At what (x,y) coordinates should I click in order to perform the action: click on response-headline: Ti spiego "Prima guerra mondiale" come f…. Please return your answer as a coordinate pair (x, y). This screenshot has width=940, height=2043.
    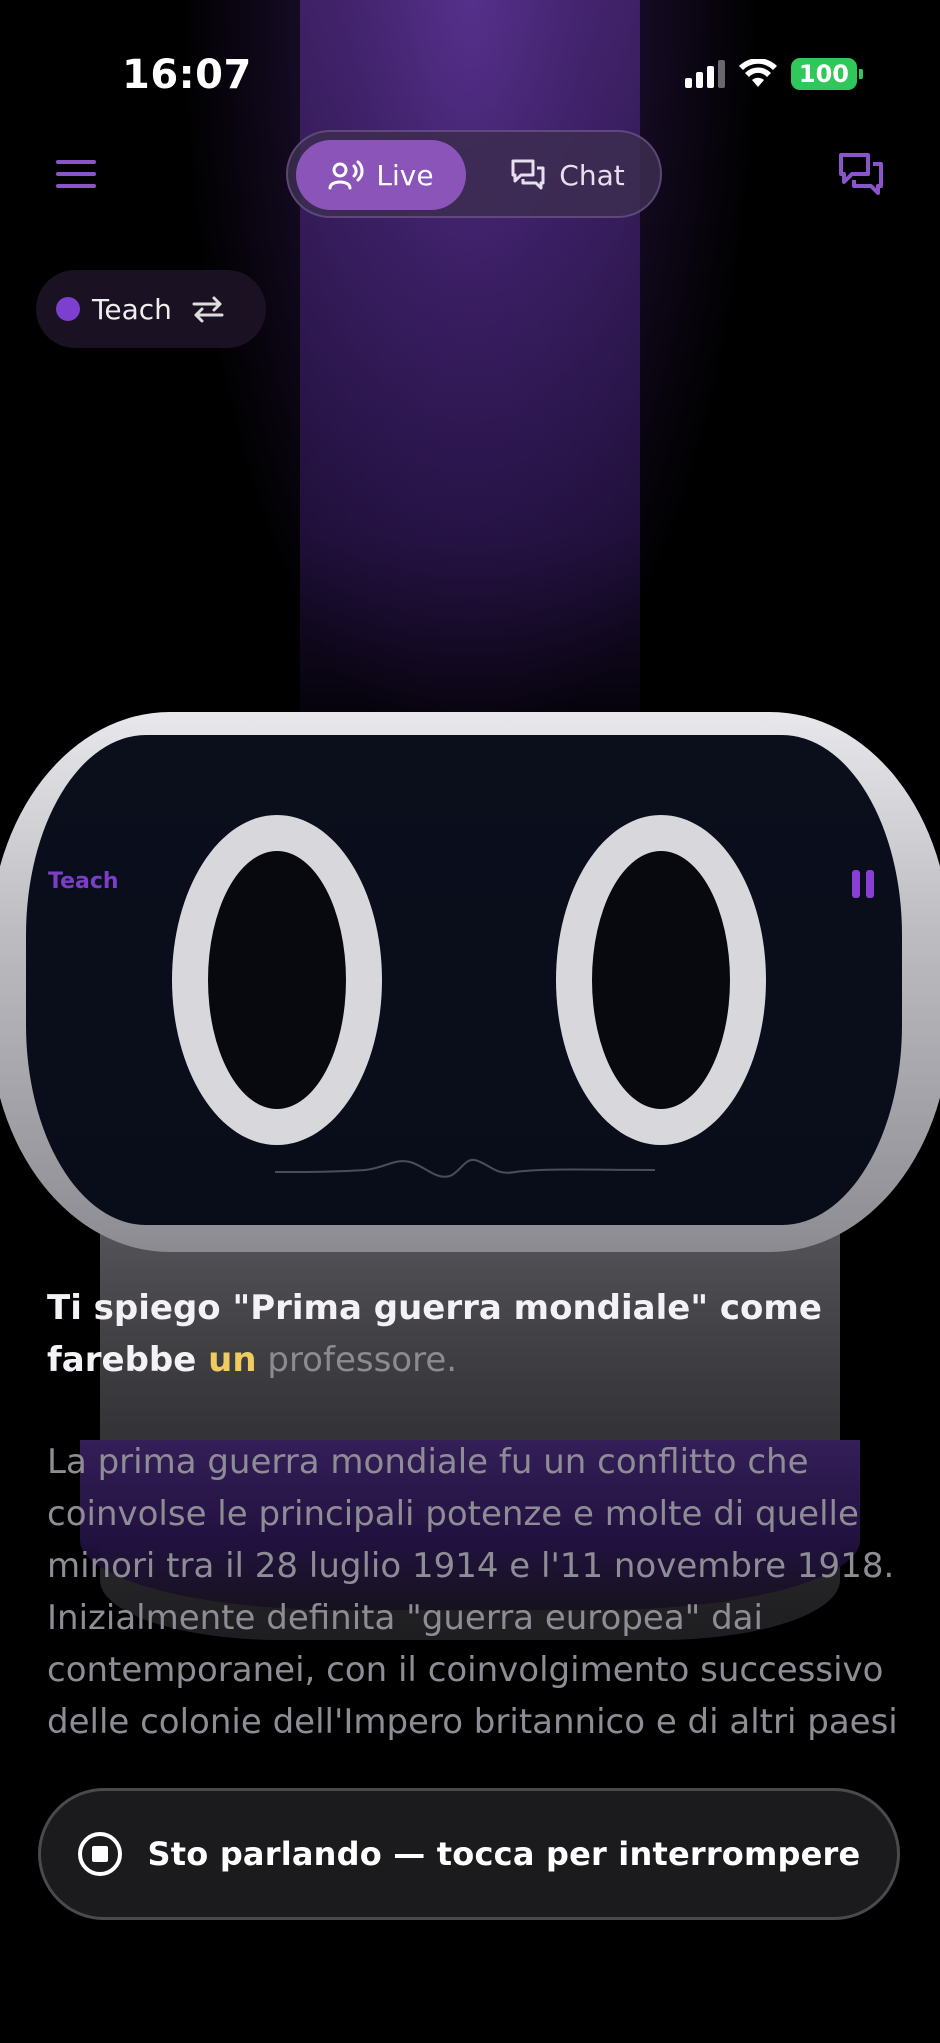
    Looking at the image, I should click on (472, 1334).